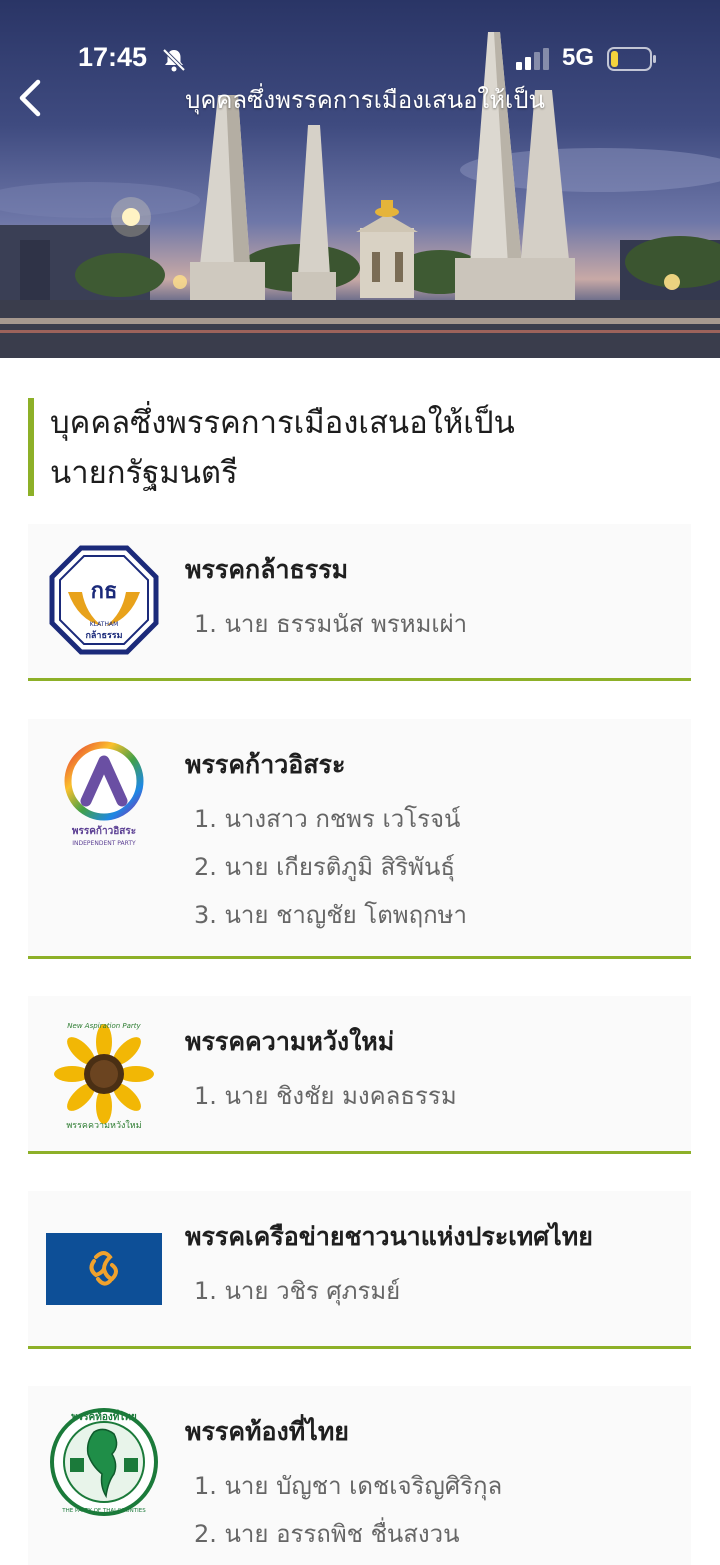 This screenshot has height=1565, width=720. Describe the element at coordinates (282, 423) in the screenshot. I see `section-title-line1: บุคคลซึ่งพรรคการเมืองเสนอให้เป็น` at that location.